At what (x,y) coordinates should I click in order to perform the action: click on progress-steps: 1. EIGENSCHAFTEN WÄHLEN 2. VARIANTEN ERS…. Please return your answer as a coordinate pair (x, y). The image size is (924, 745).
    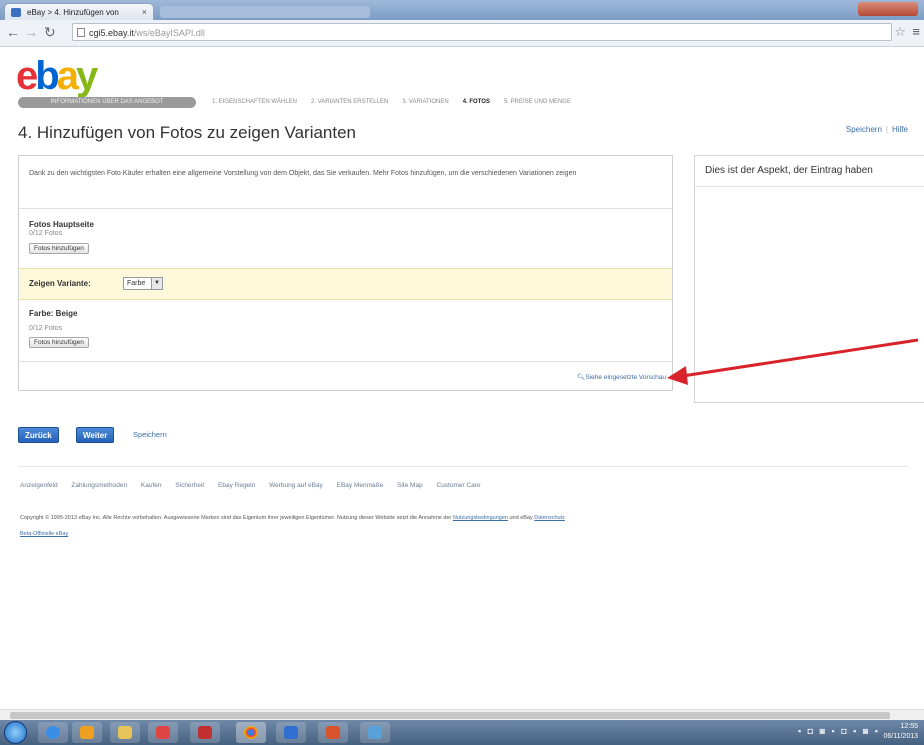
    Looking at the image, I should click on (391, 102).